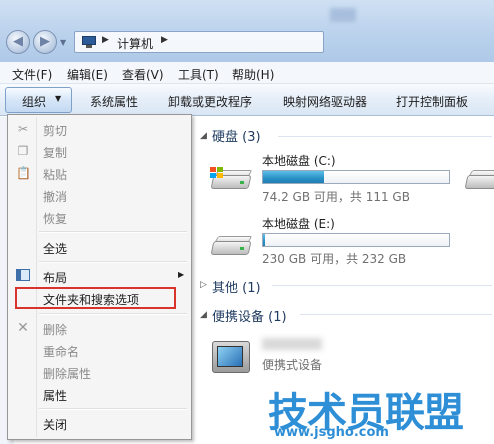 Image resolution: width=494 pixels, height=444 pixels. Describe the element at coordinates (299, 160) in the screenshot. I see `drive-c-name: 本地磁盘 (C:)` at that location.